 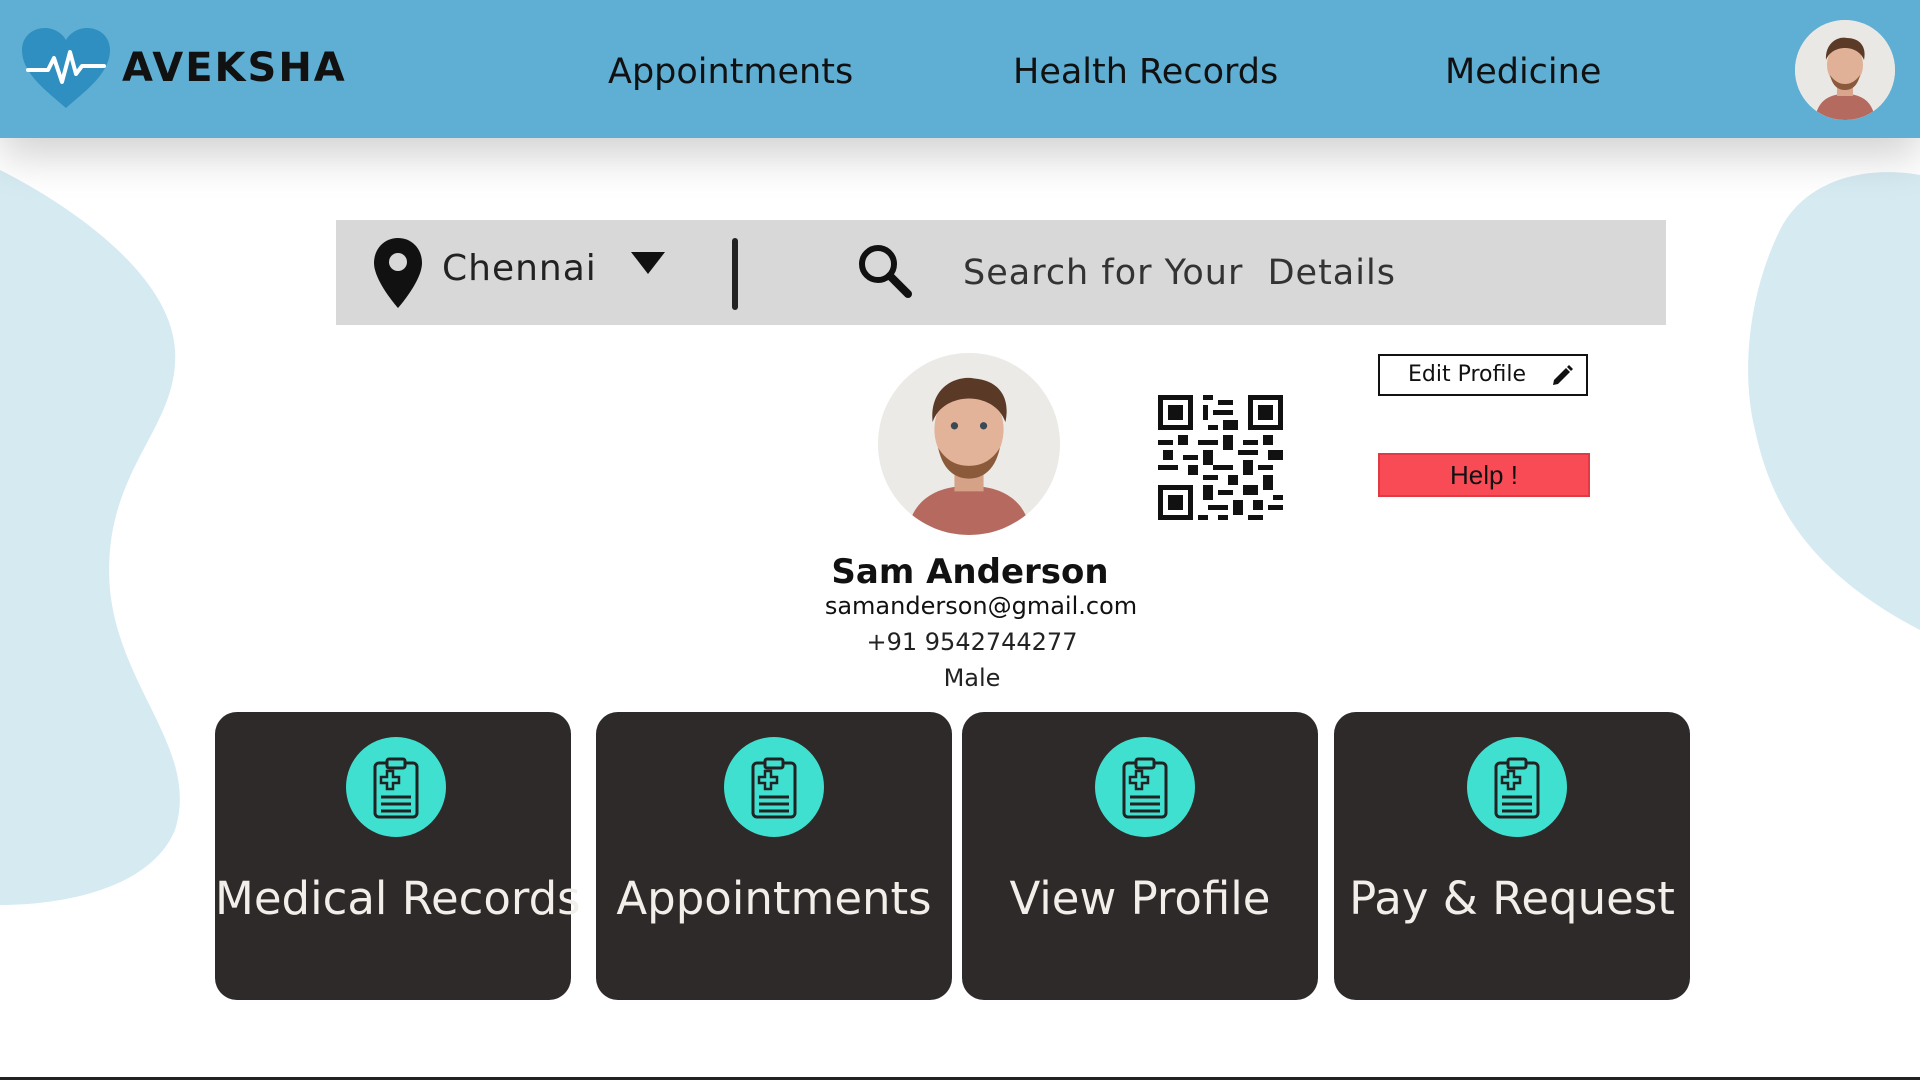 What do you see at coordinates (884, 270) in the screenshot?
I see `magnifier-icon` at bounding box center [884, 270].